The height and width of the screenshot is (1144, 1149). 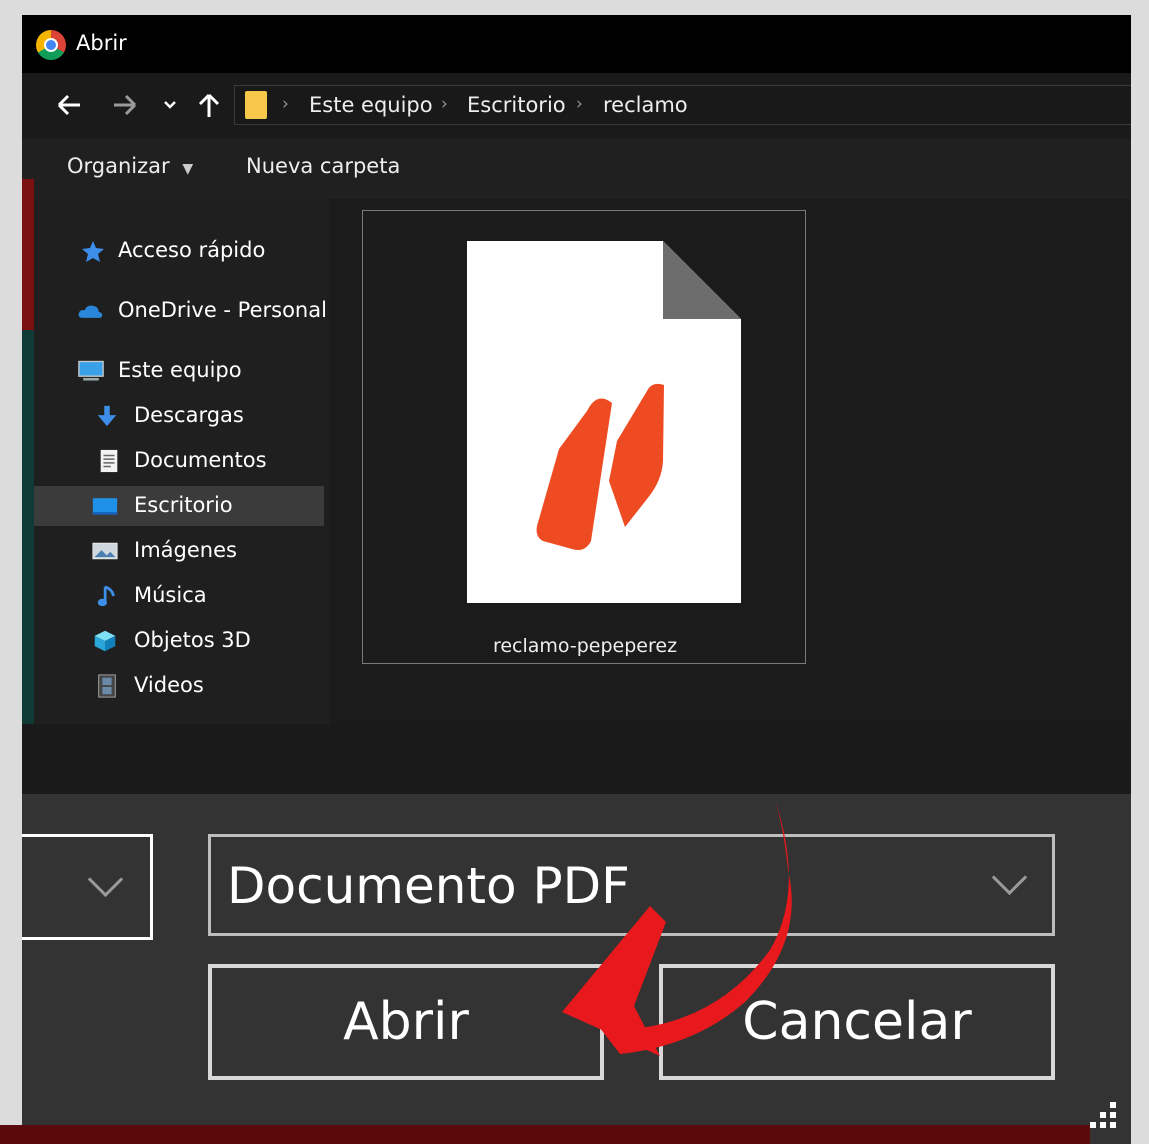 I want to click on sidebar-item-documentos: Documentos, so click(x=179, y=461).